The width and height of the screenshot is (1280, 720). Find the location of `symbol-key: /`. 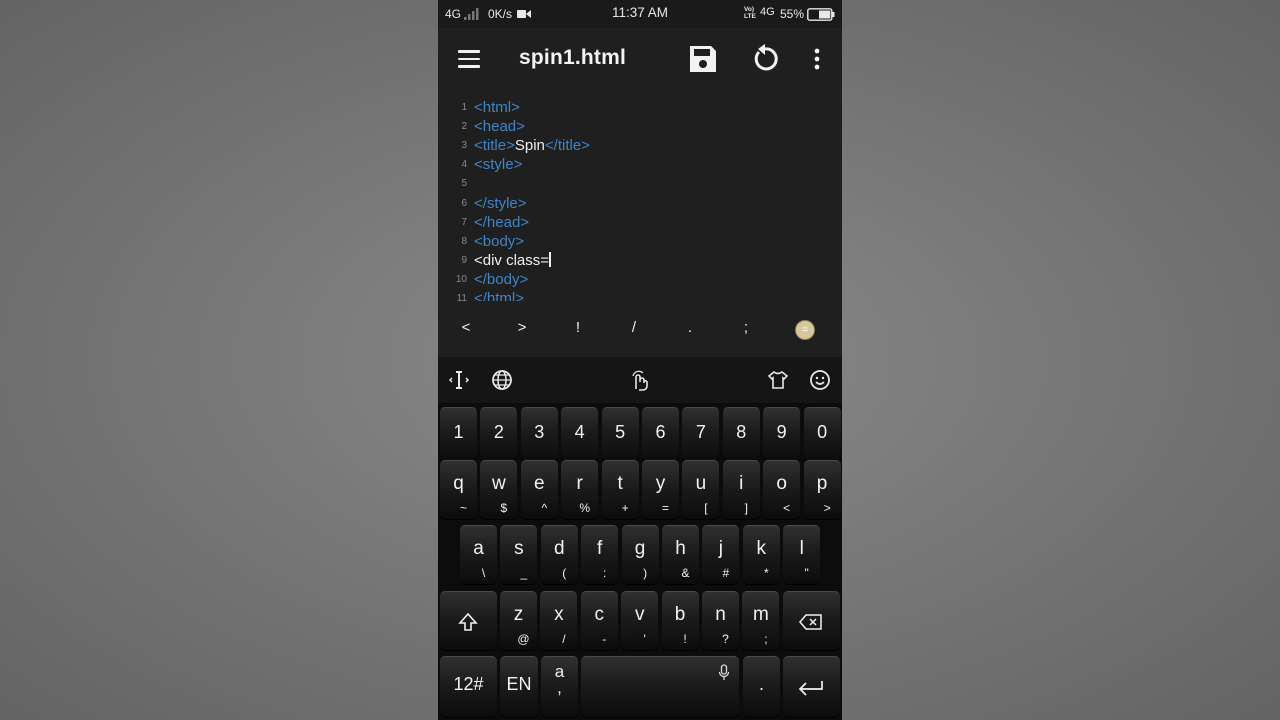

symbol-key: / is located at coordinates (634, 327).